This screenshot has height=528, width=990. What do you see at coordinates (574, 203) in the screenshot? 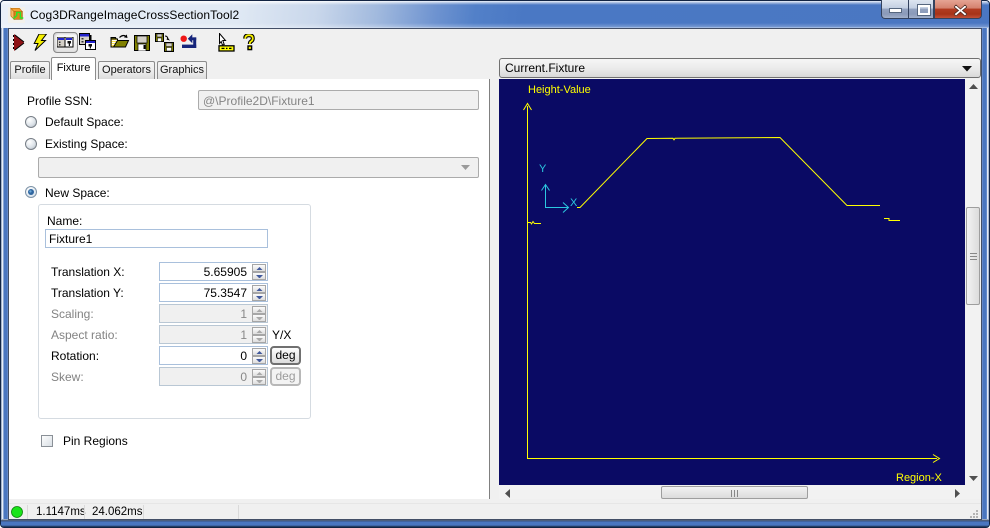
I see `svg-text: X` at bounding box center [574, 203].